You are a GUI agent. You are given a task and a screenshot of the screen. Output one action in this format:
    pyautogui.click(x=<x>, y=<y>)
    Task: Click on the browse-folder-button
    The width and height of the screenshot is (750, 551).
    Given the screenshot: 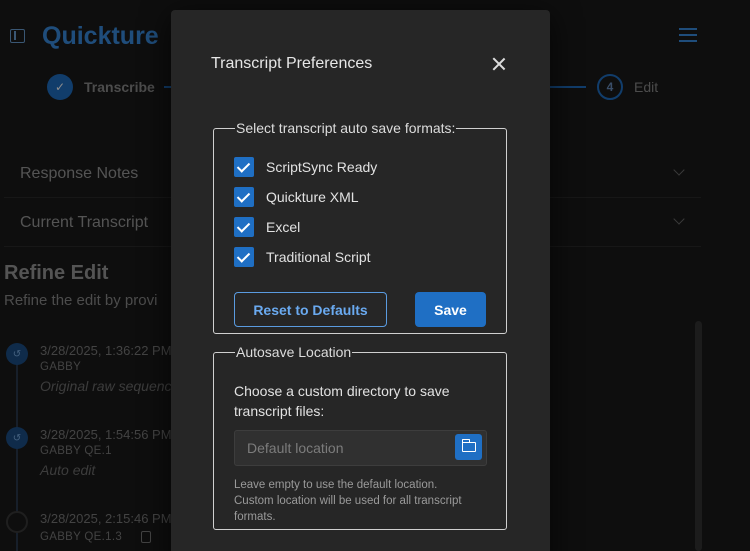 What is the action you would take?
    pyautogui.click(x=468, y=447)
    